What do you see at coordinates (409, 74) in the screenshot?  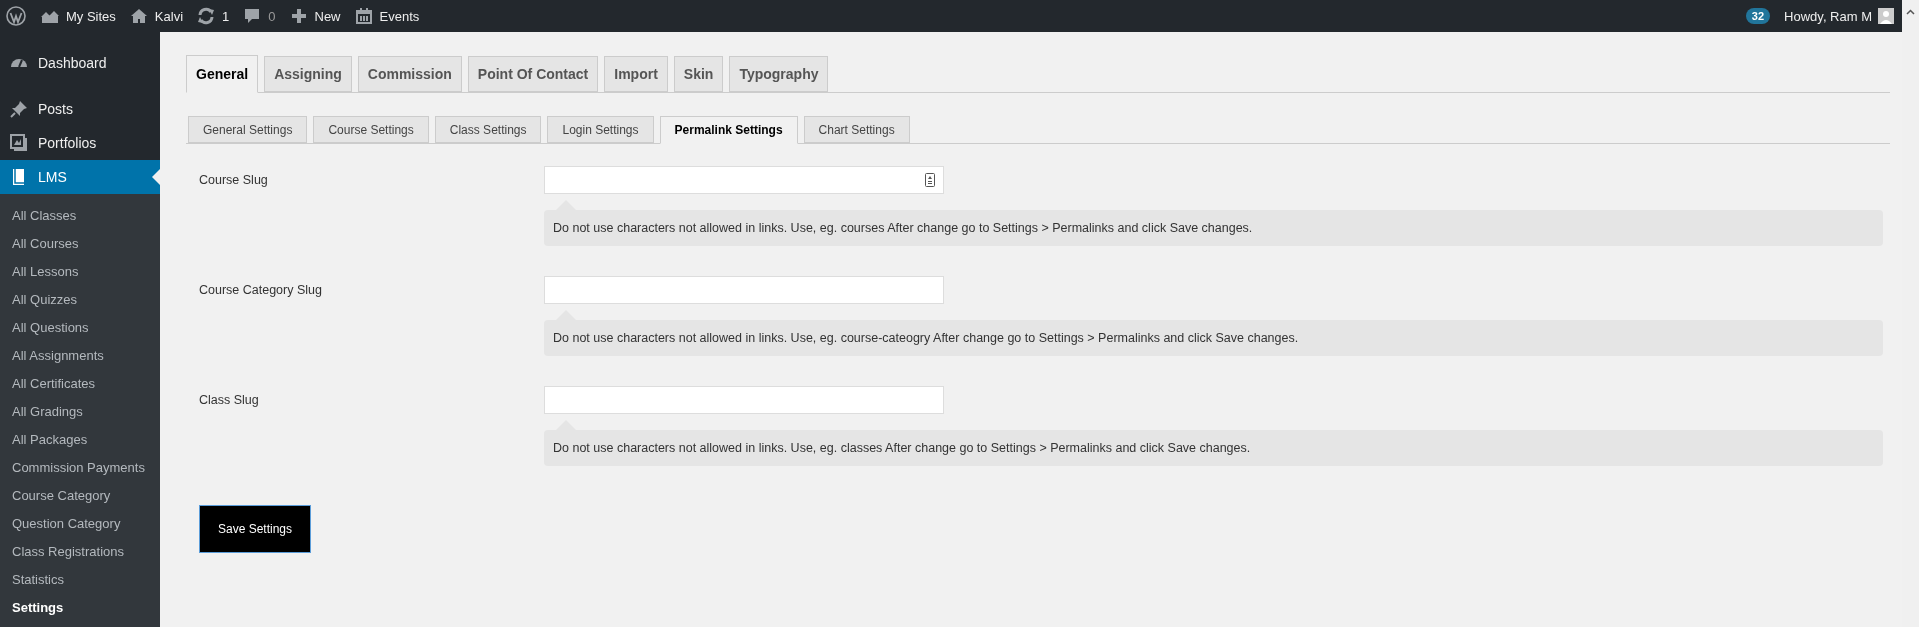 I see `tab: Commission` at bounding box center [409, 74].